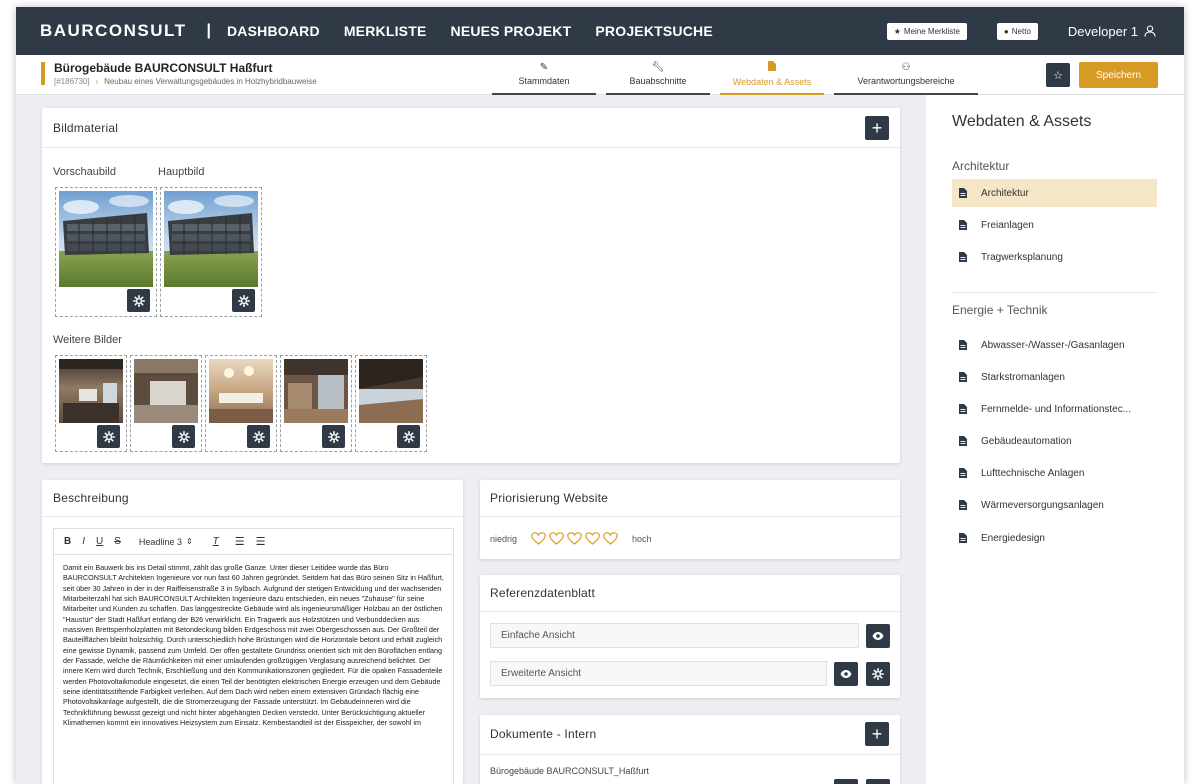 Image resolution: width=1200 pixels, height=784 pixels. Describe the element at coordinates (549, 498) in the screenshot. I see `prio-title: Priorisierung Website` at that location.